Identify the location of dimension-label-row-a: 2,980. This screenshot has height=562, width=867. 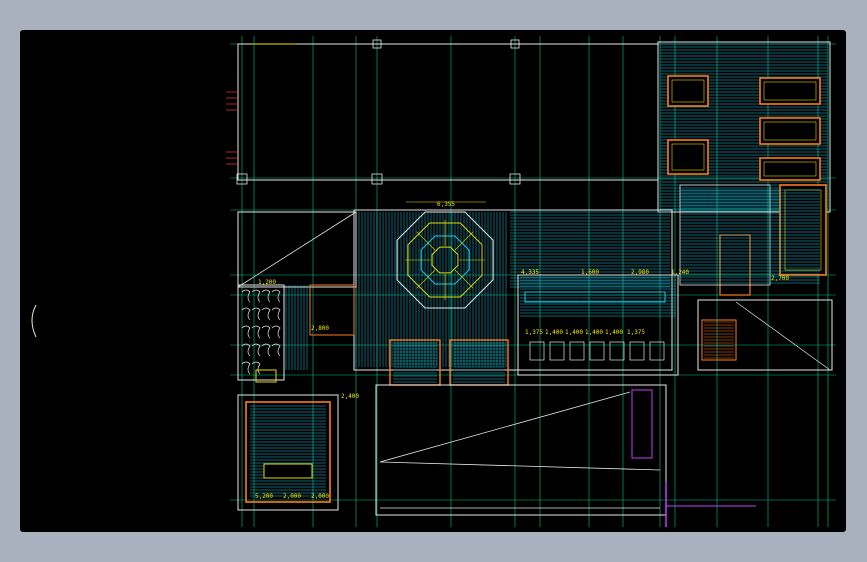
(640, 272).